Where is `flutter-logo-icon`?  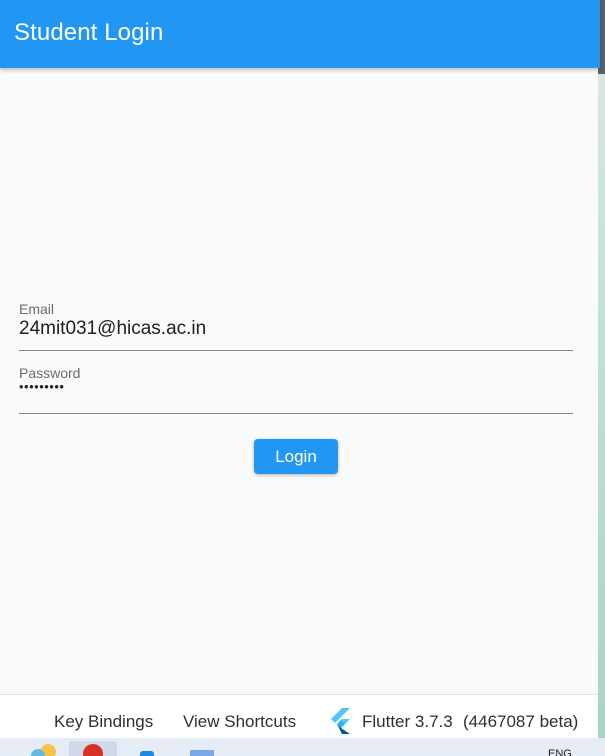
flutter-logo-icon is located at coordinates (340, 721).